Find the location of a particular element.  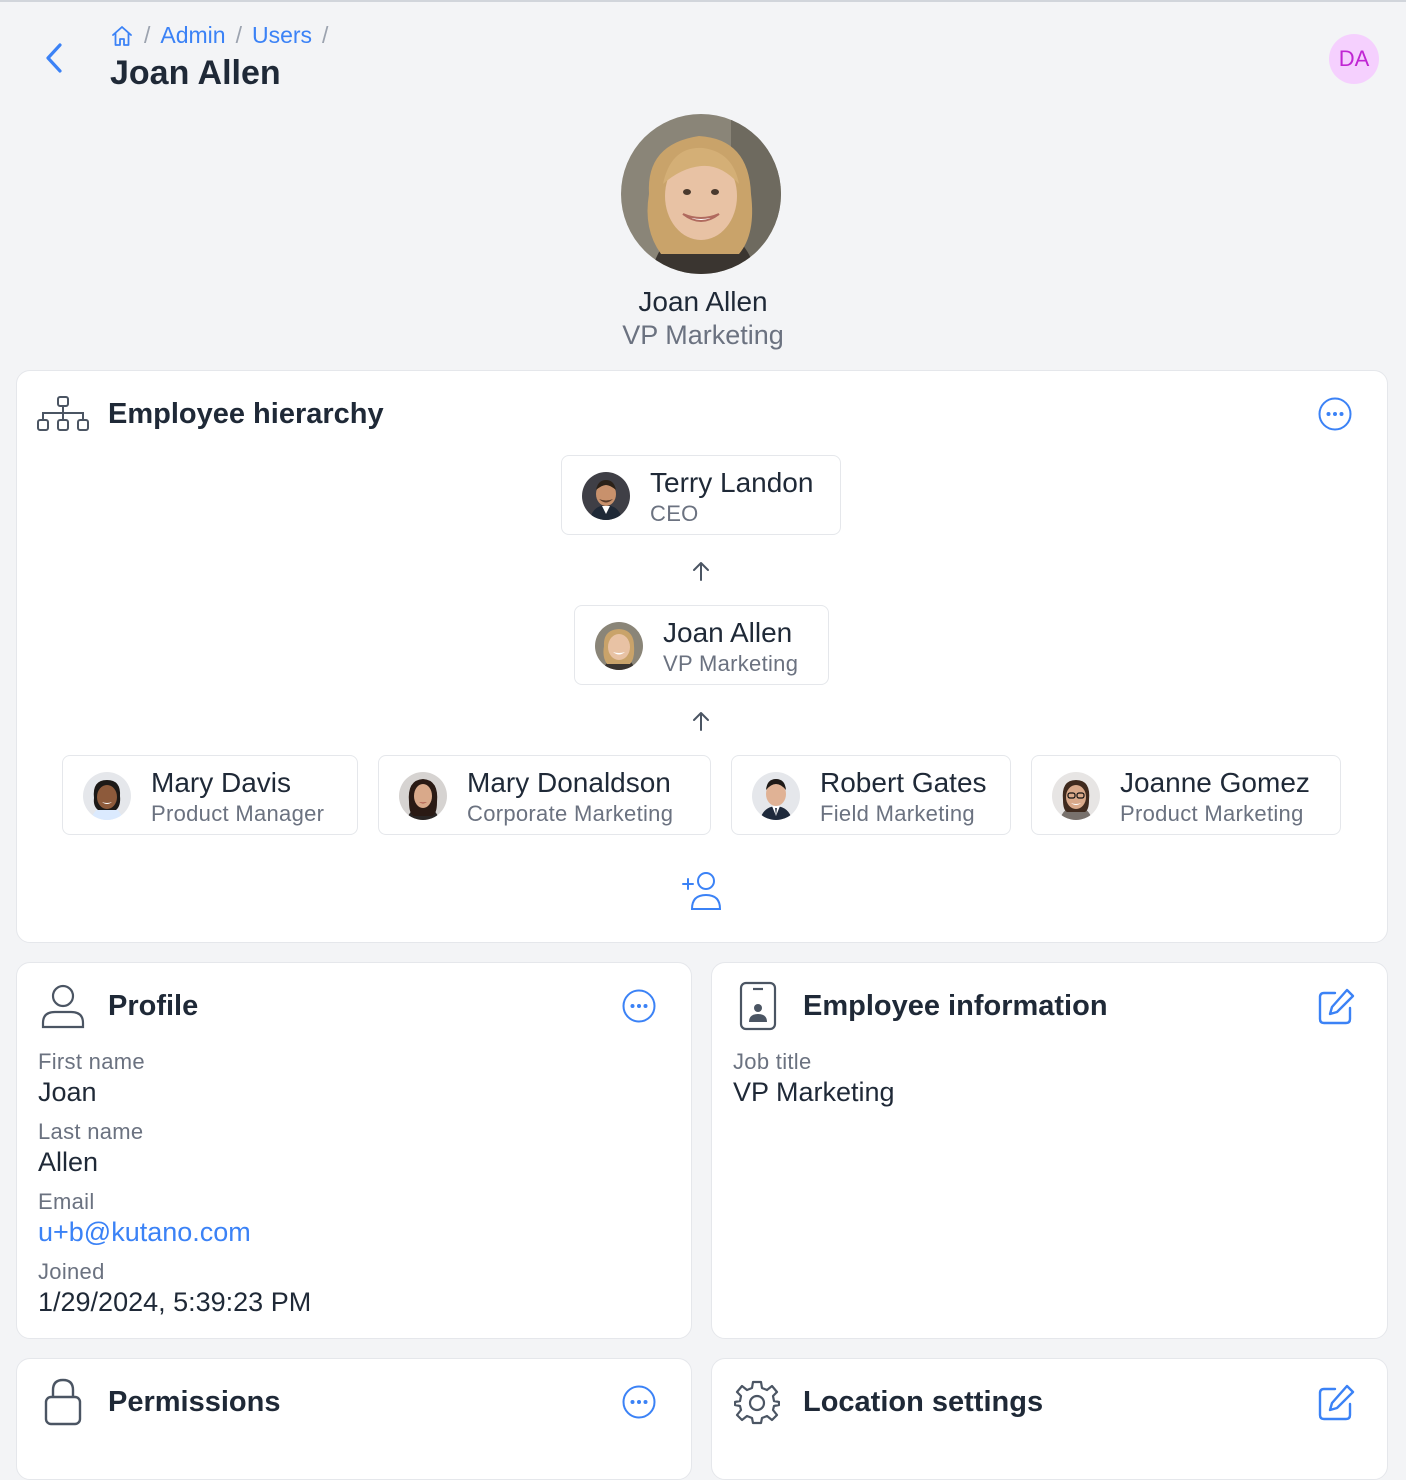

lock-icon is located at coordinates (63, 1402).